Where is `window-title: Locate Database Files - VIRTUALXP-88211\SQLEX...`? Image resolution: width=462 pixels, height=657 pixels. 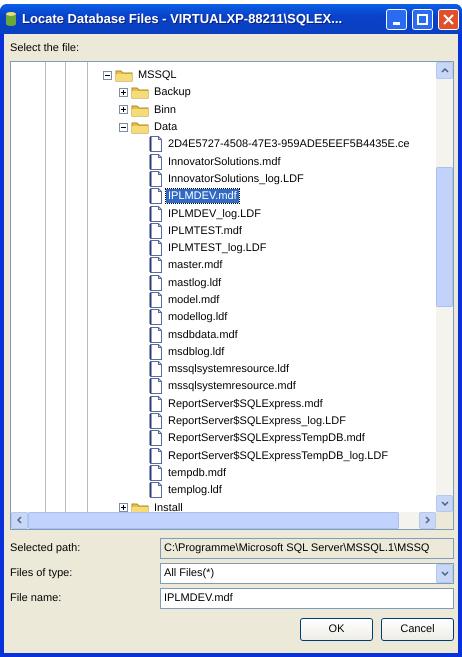
window-title: Locate Database Files - VIRTUALXP-88211\SQLEX... is located at coordinates (183, 19).